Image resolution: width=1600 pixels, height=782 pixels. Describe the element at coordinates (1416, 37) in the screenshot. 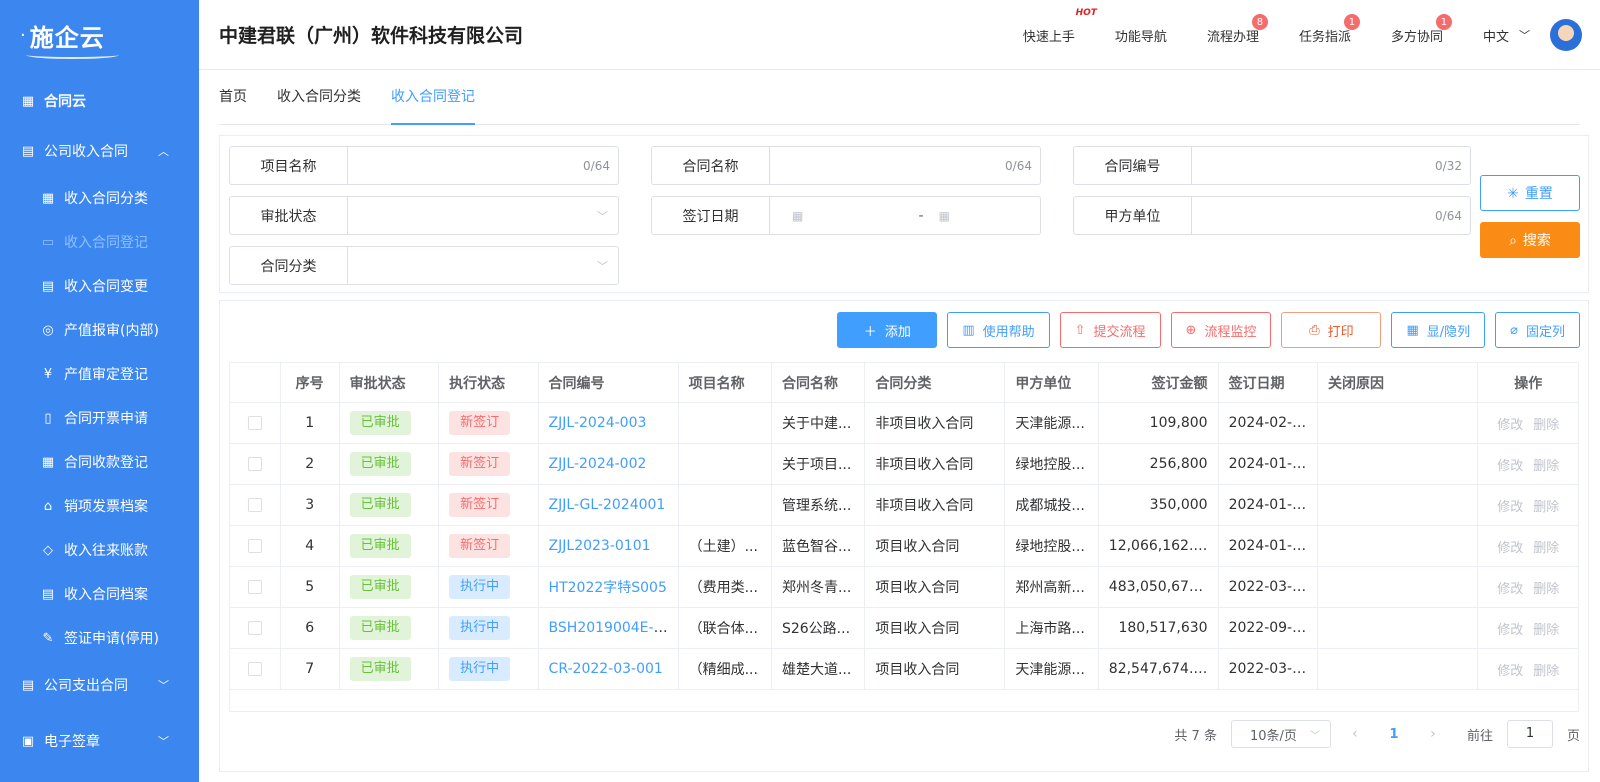

I see `header-link-label: 多方协同` at that location.